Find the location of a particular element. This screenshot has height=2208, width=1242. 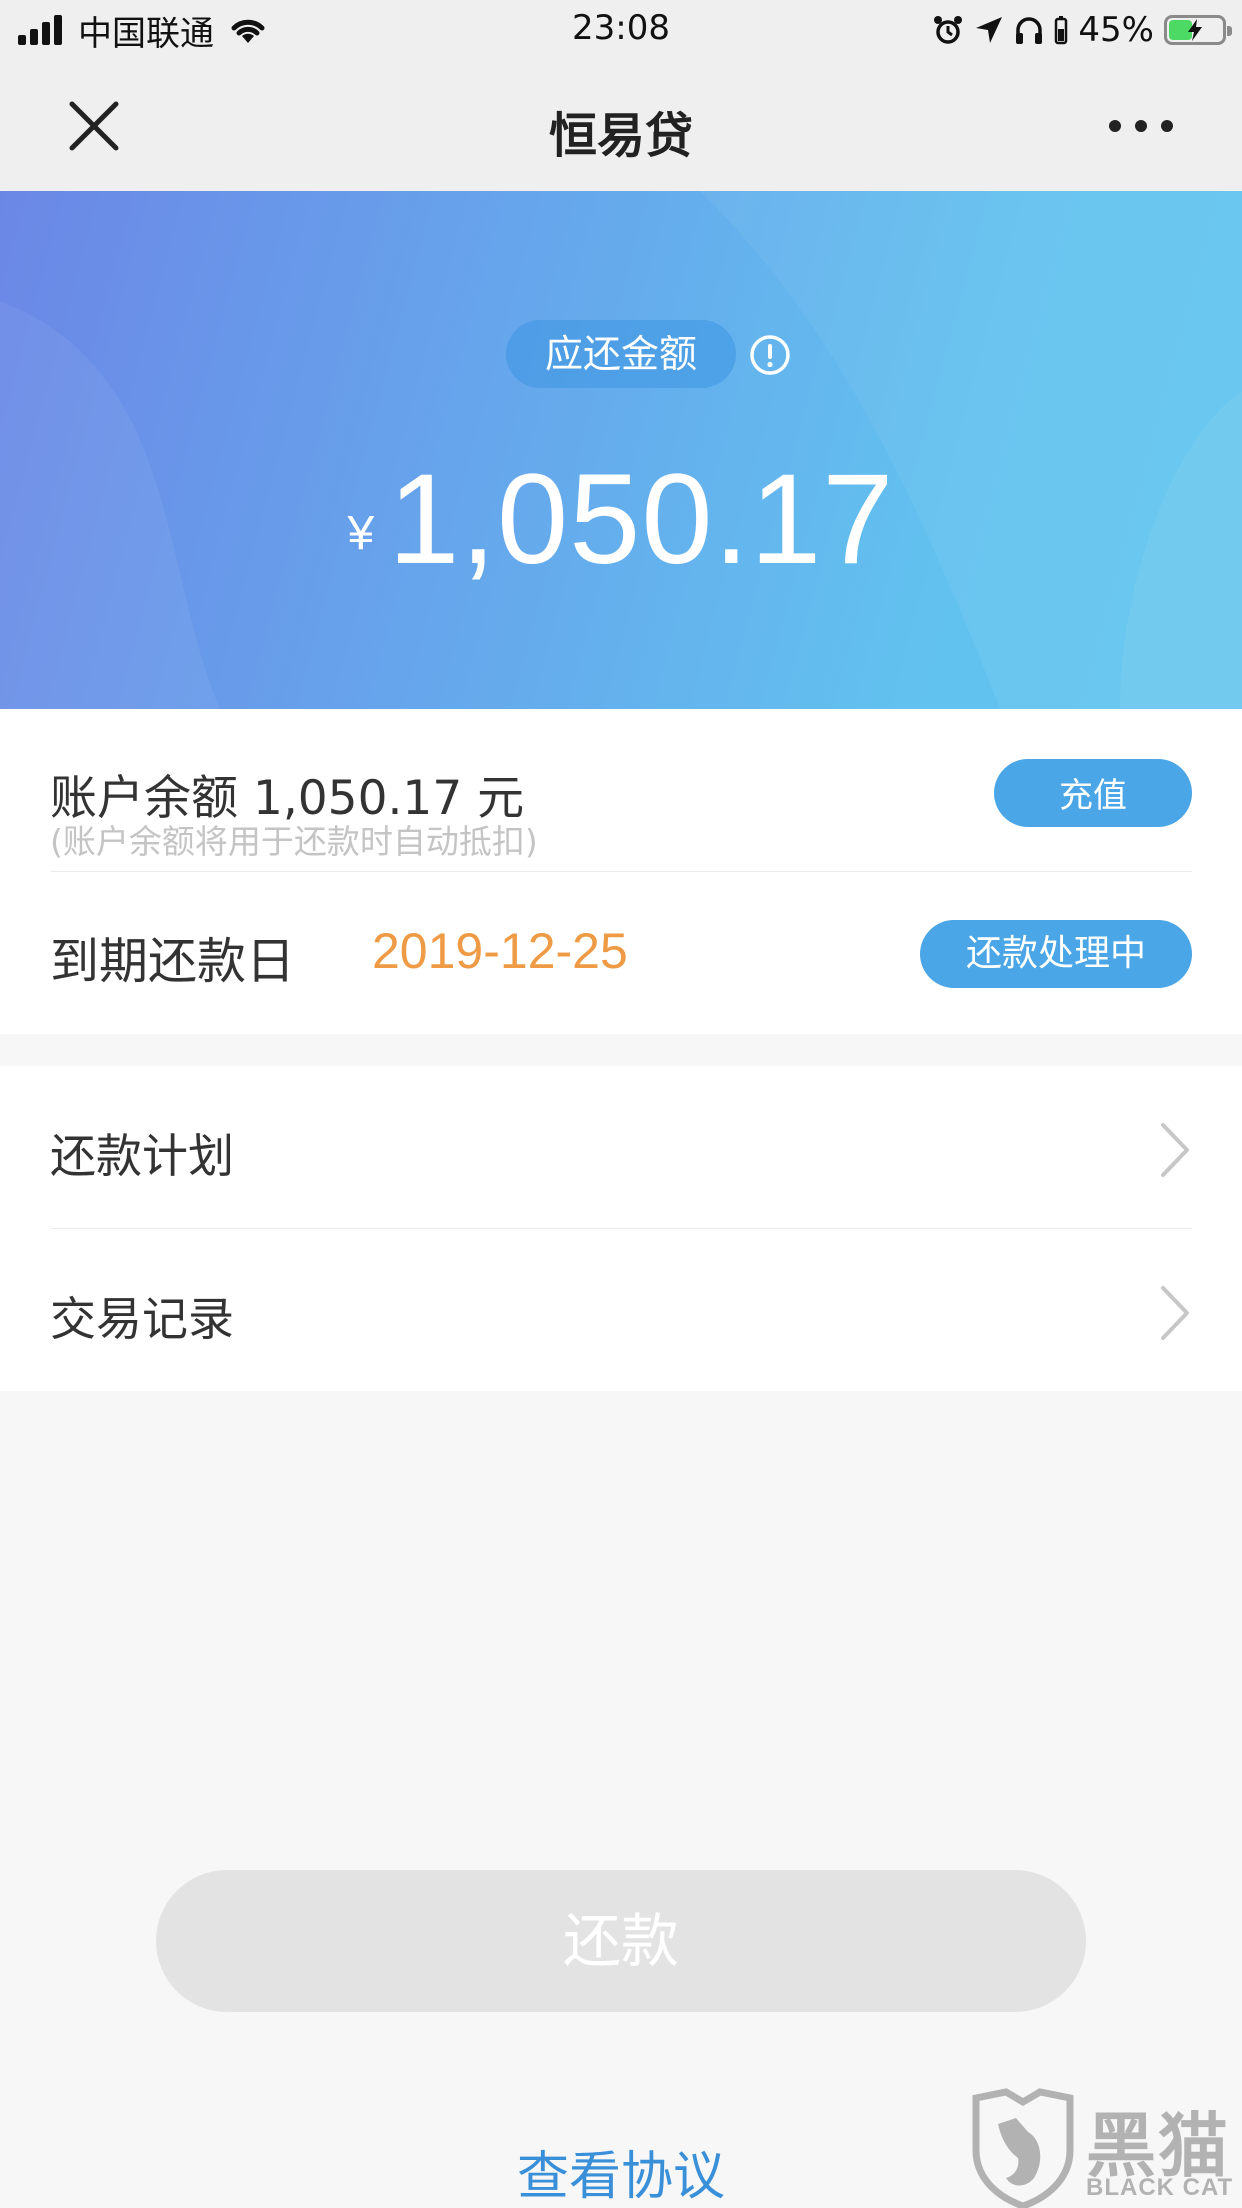

amount-value: 1,050.17 is located at coordinates (641, 519).